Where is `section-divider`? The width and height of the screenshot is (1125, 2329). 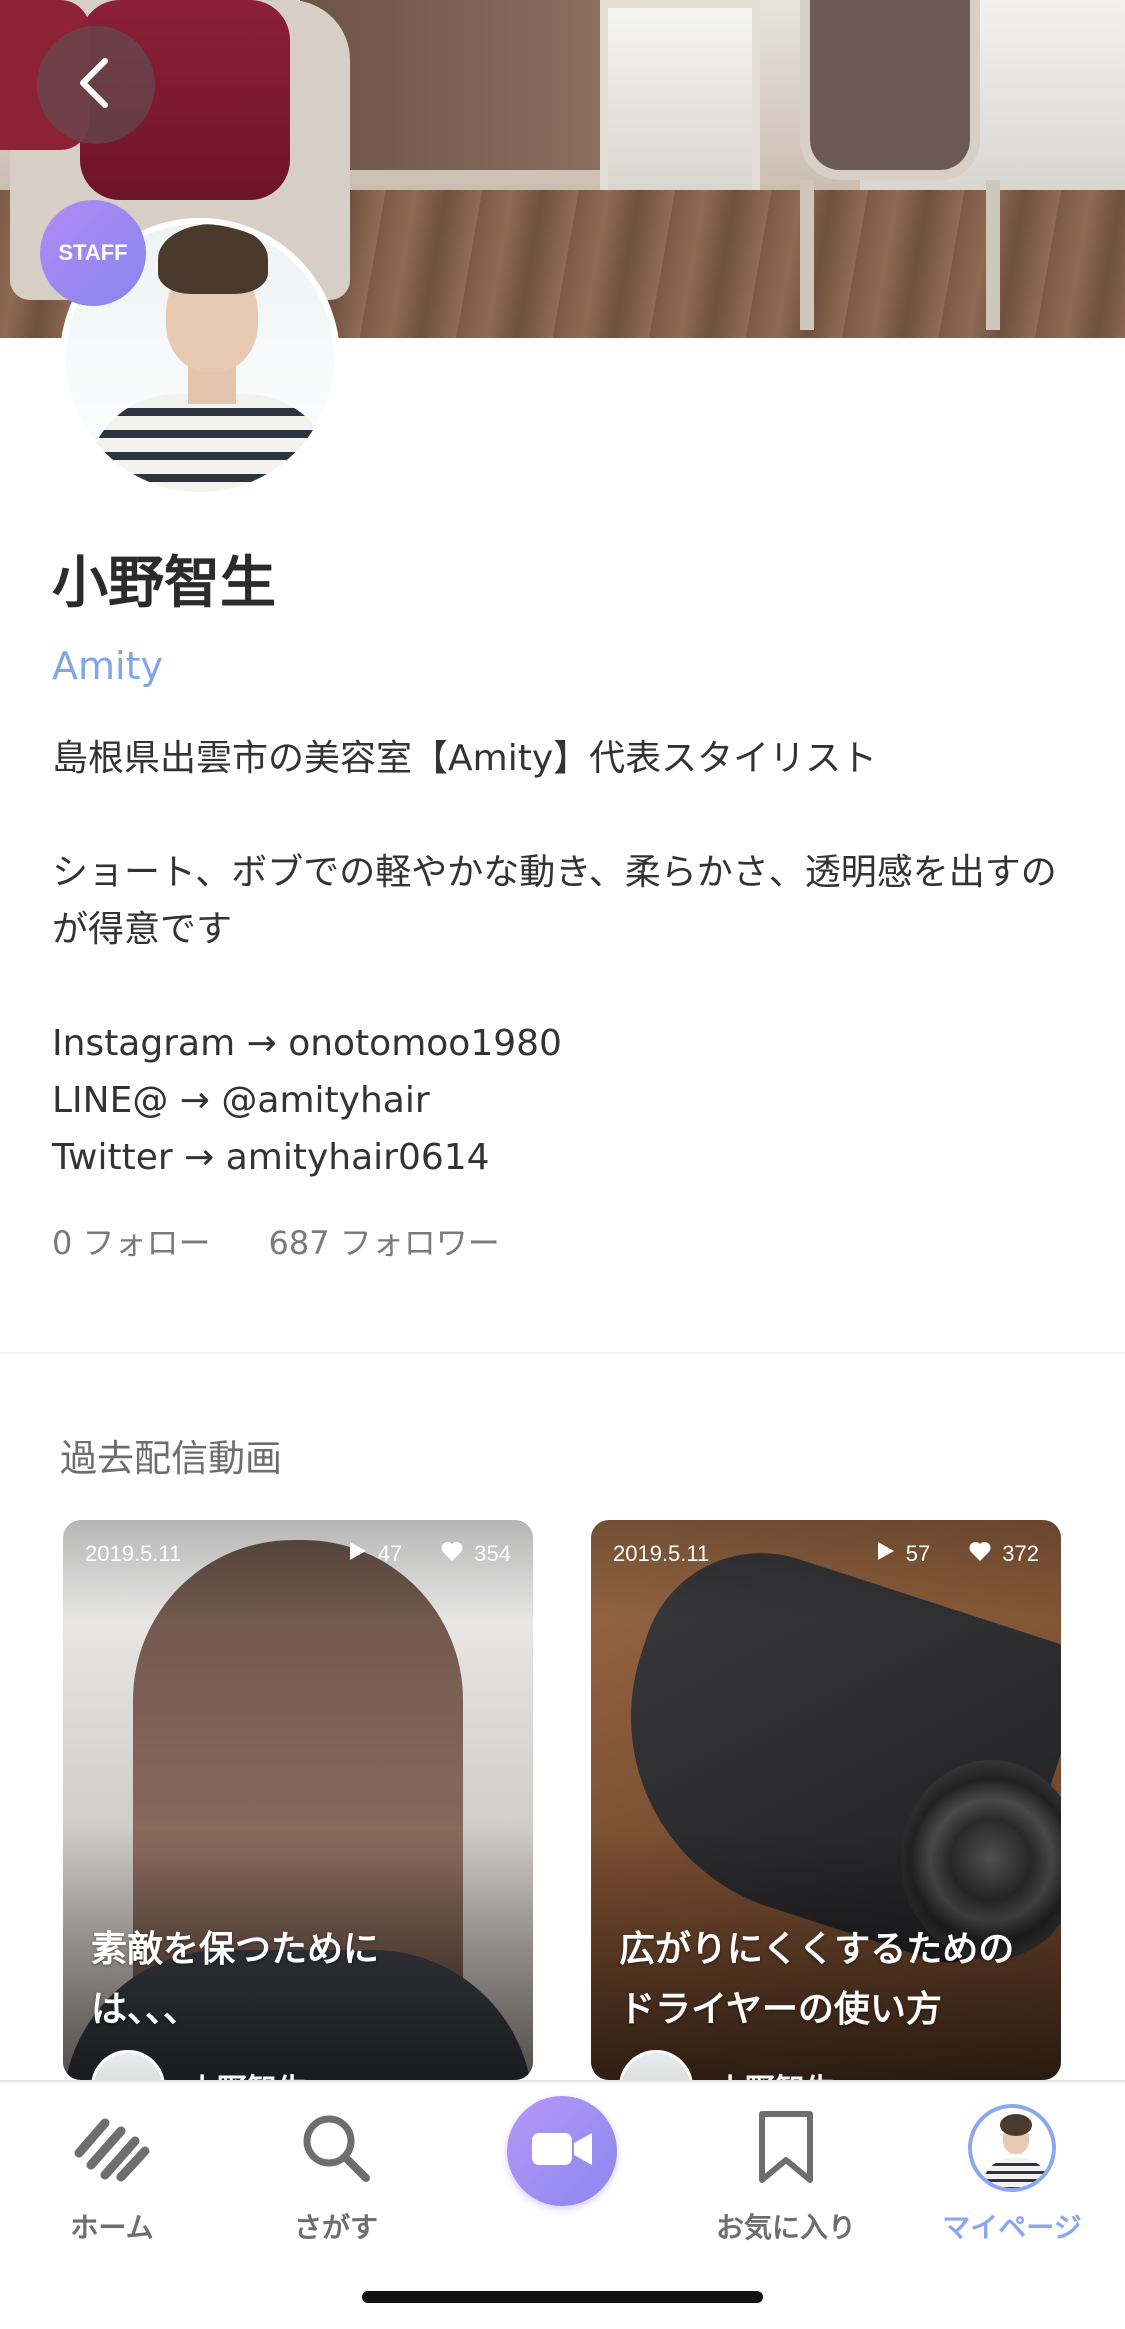 section-divider is located at coordinates (562, 1353).